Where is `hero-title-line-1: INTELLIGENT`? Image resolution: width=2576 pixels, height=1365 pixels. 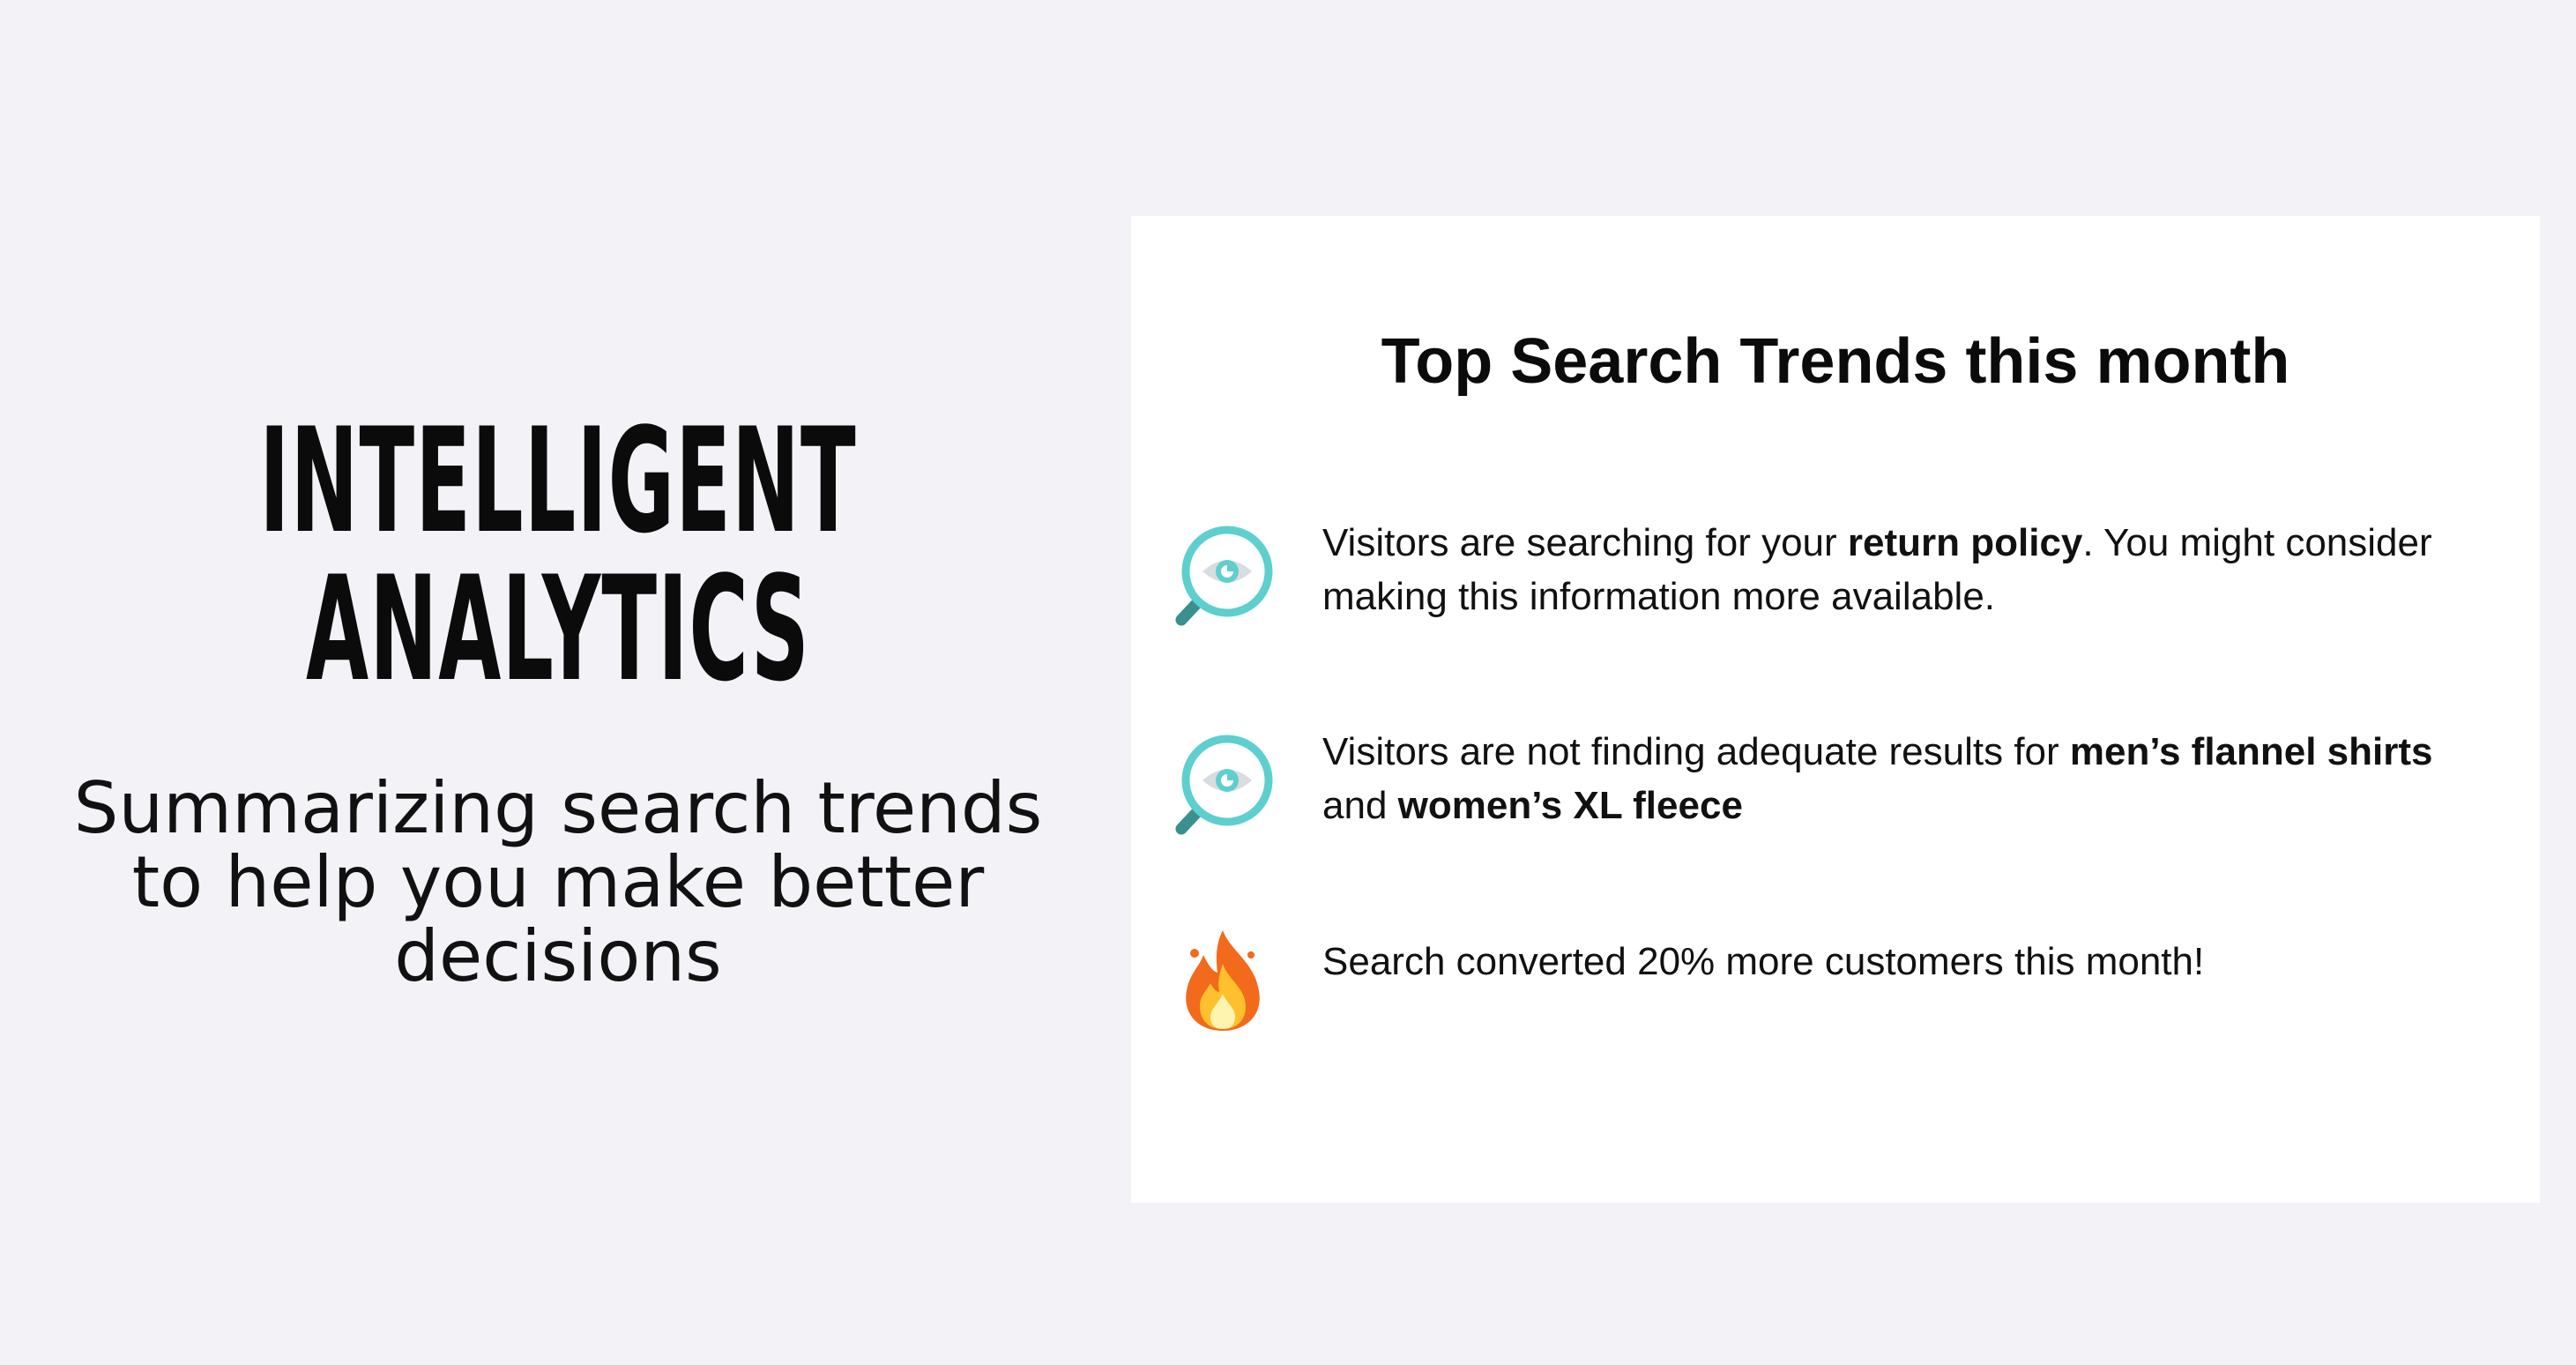
hero-title-line-1: INTELLIGENT is located at coordinates (558, 481).